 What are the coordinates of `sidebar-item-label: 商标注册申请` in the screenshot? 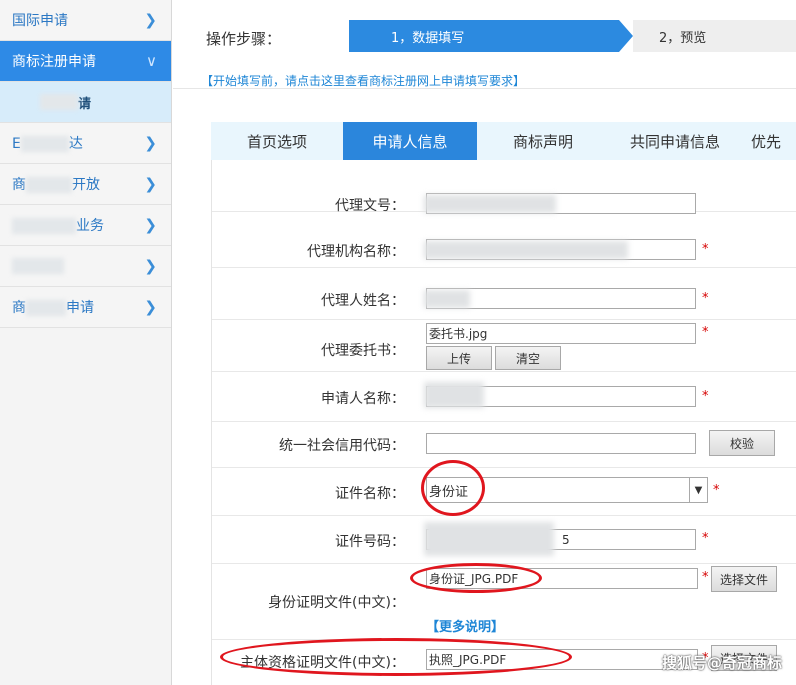 It's located at (54, 62).